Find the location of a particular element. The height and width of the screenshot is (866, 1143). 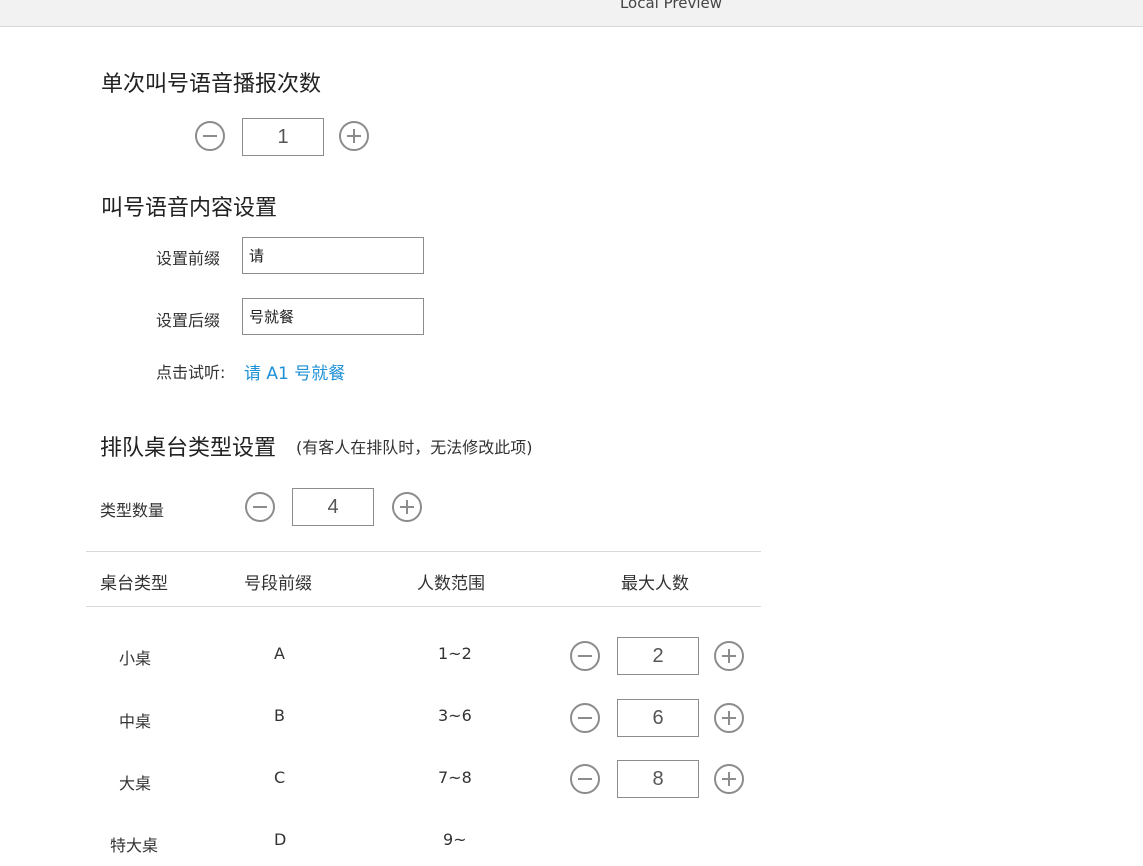

type-count-label: 类型数量 is located at coordinates (132, 510).